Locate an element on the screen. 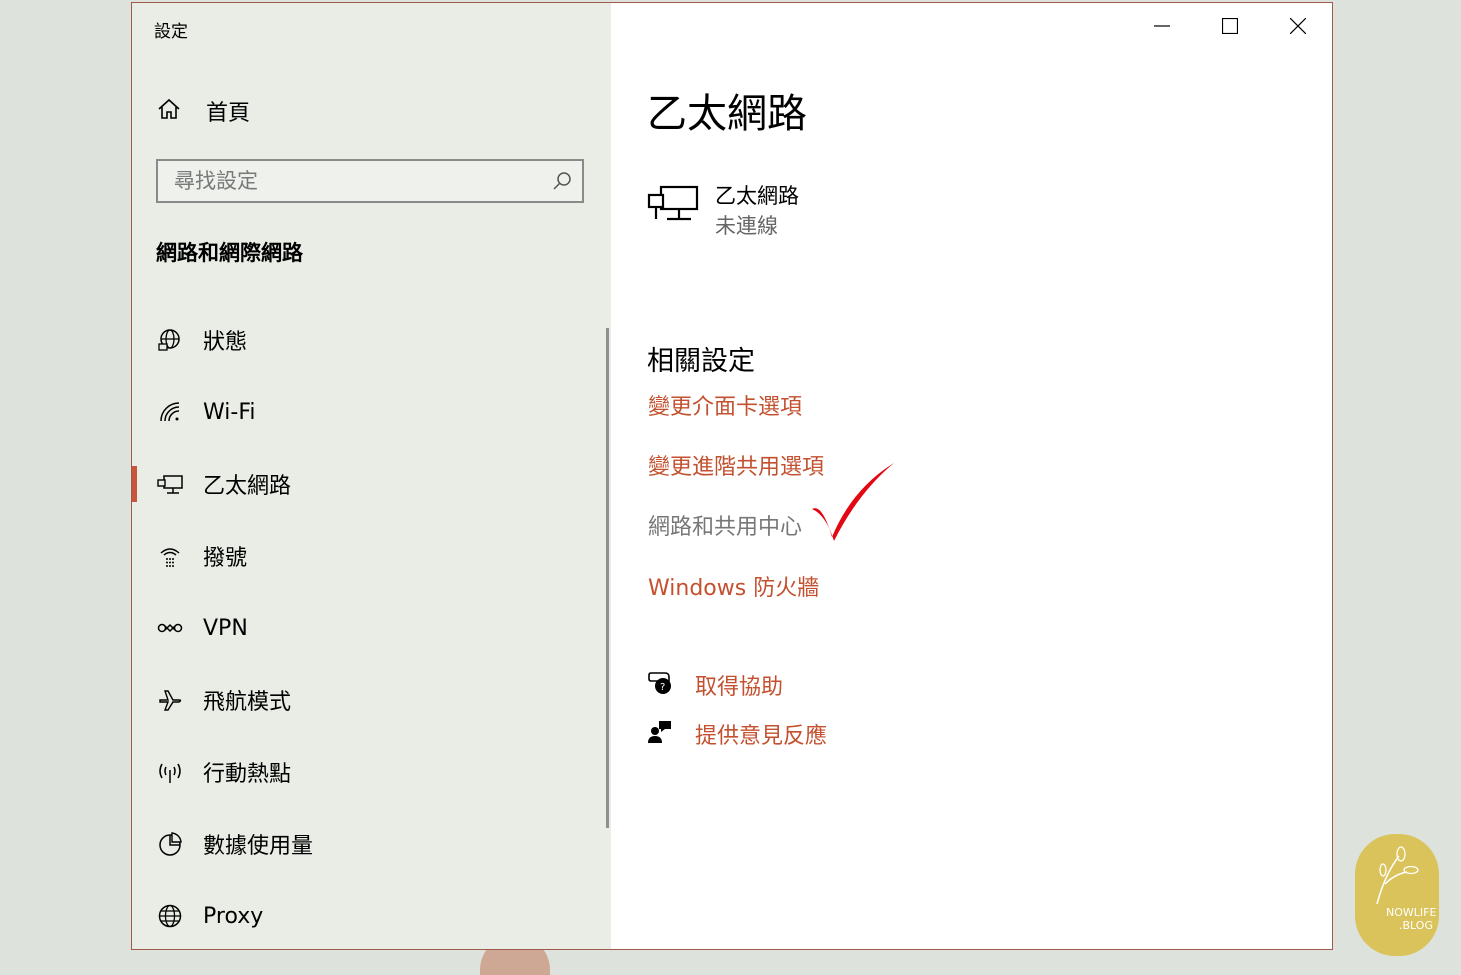 The width and height of the screenshot is (1461, 975). vpn-icon is located at coordinates (170, 628).